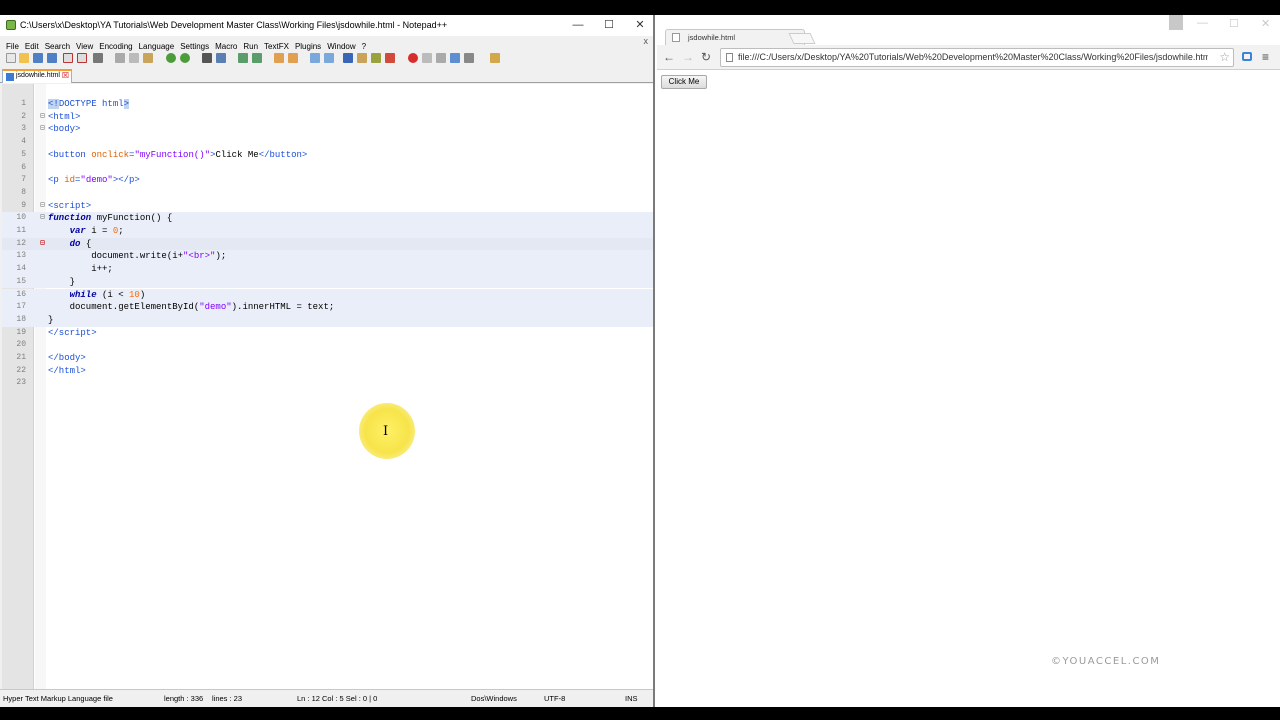 This screenshot has height=720, width=1280. Describe the element at coordinates (327, 257) in the screenshot. I see `code-line: 13 document.write(i+"<br>");` at that location.